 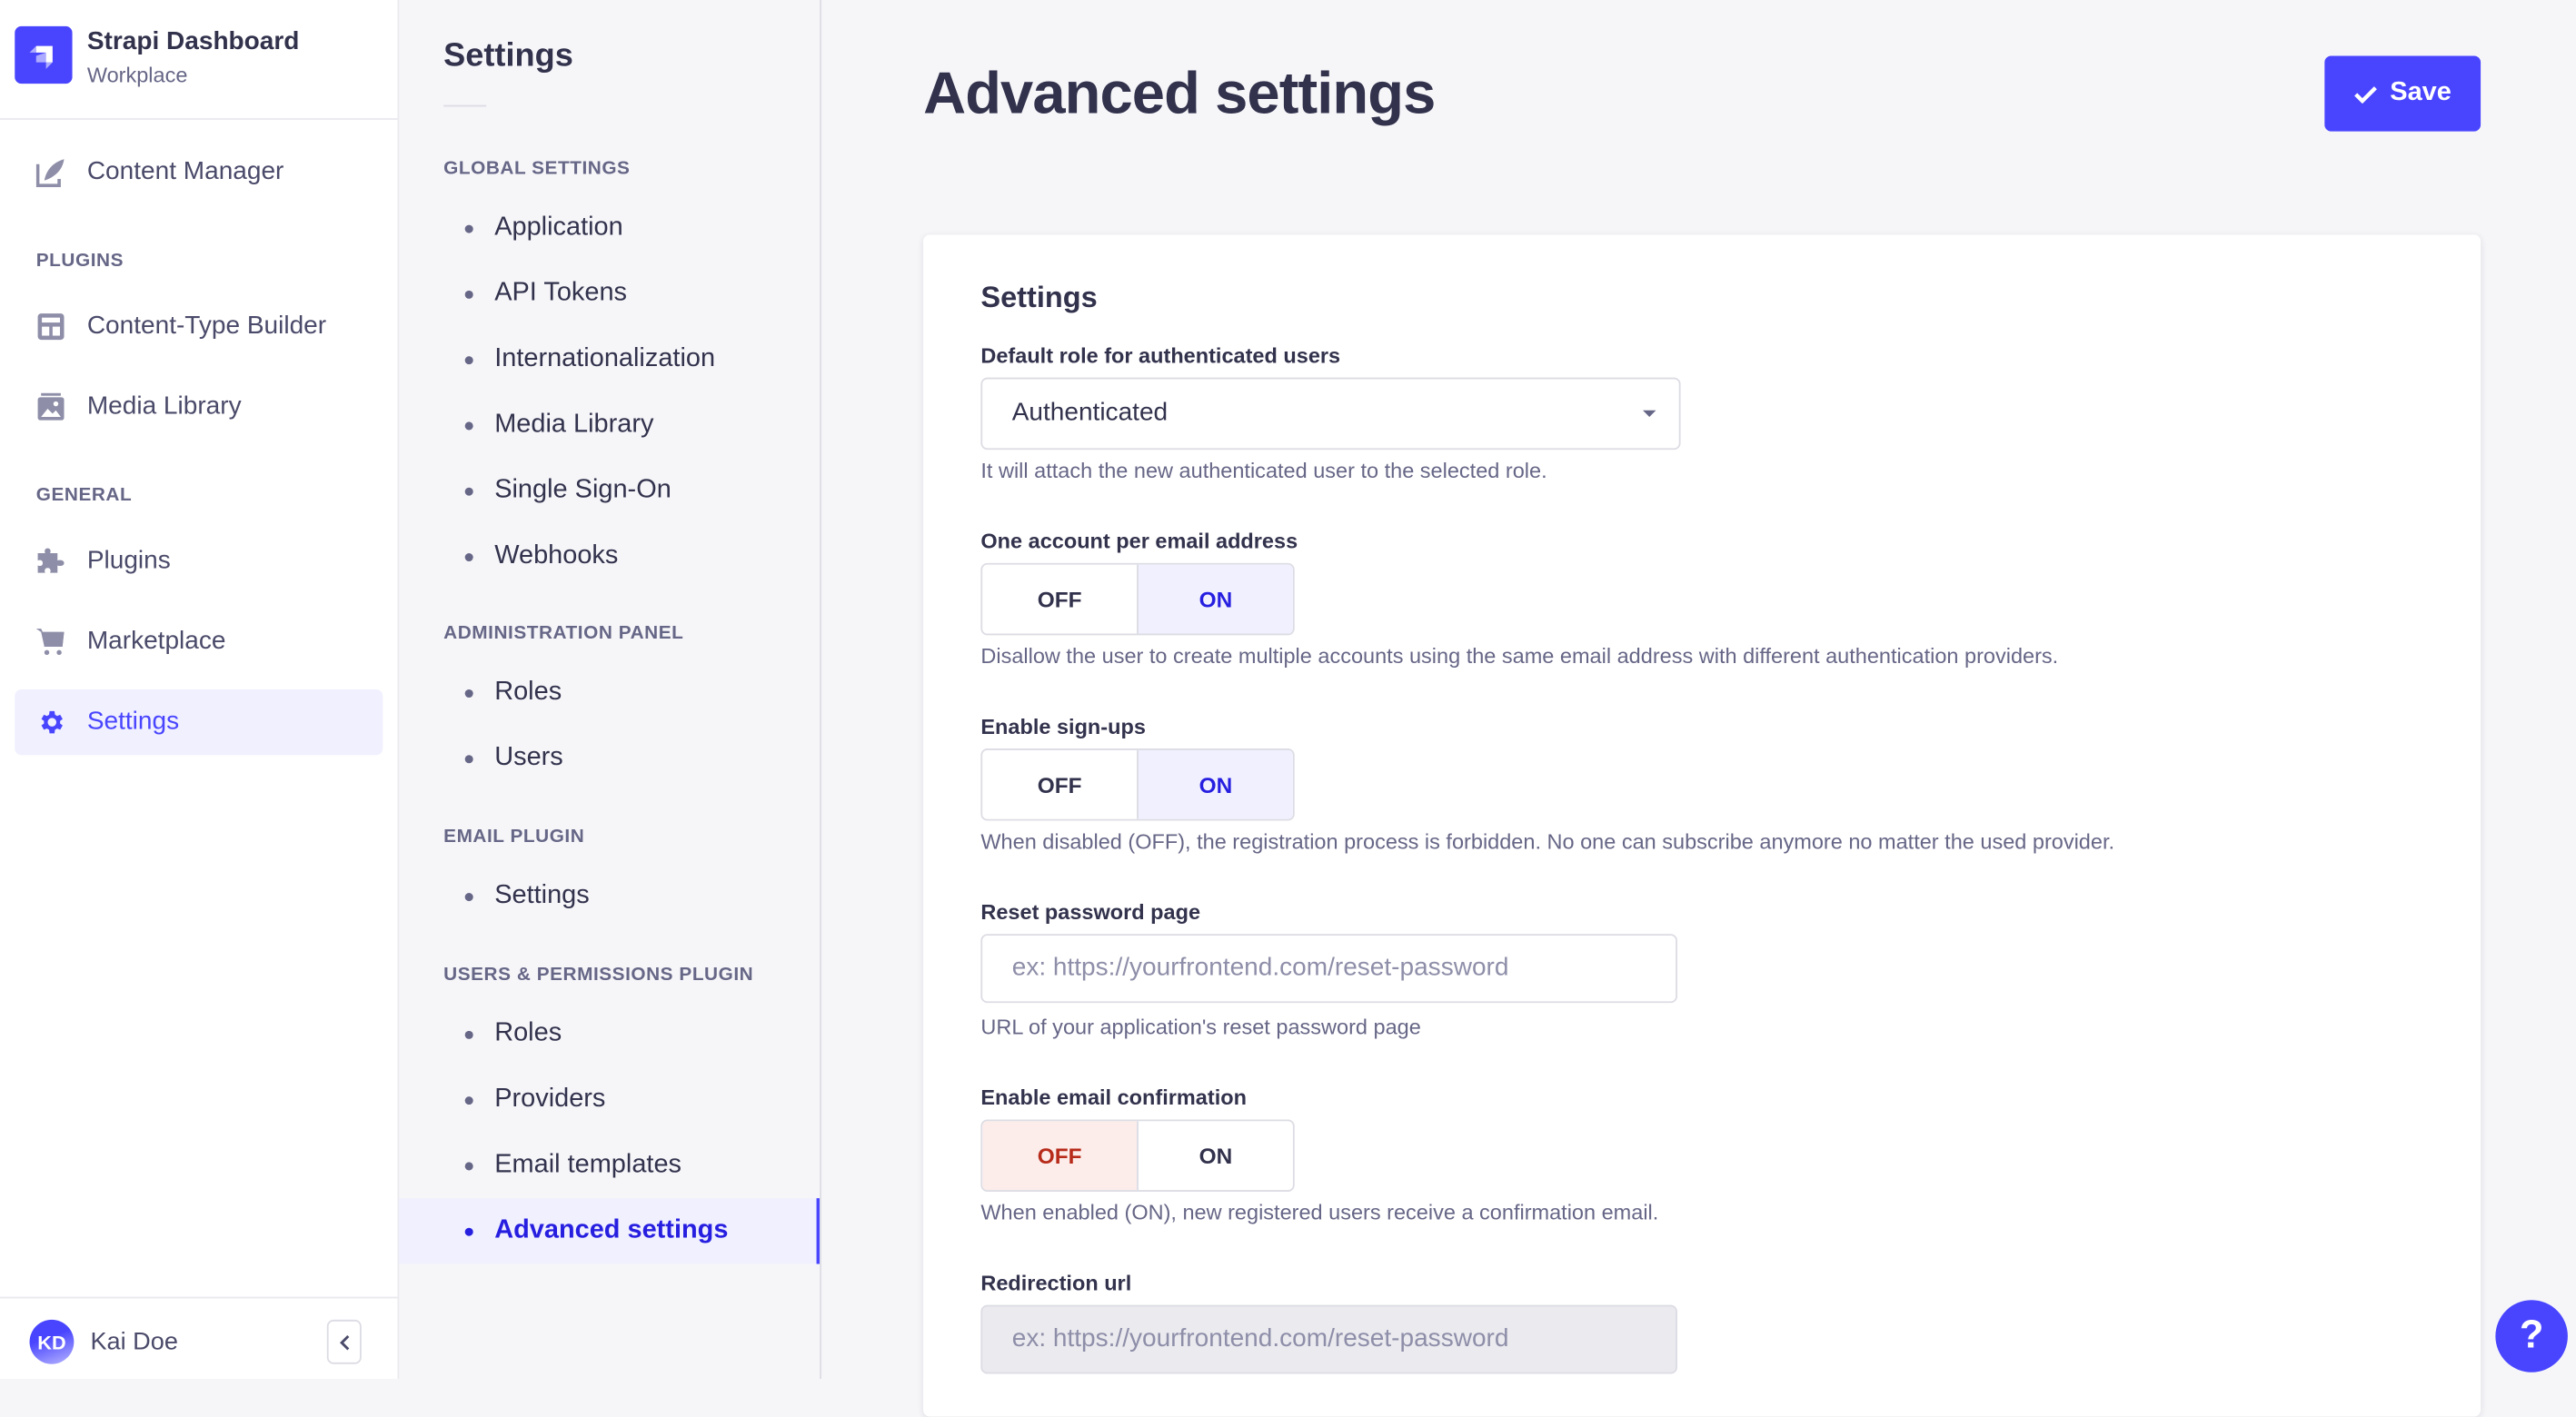 What do you see at coordinates (557, 555) in the screenshot?
I see `subnav-label: Webhooks` at bounding box center [557, 555].